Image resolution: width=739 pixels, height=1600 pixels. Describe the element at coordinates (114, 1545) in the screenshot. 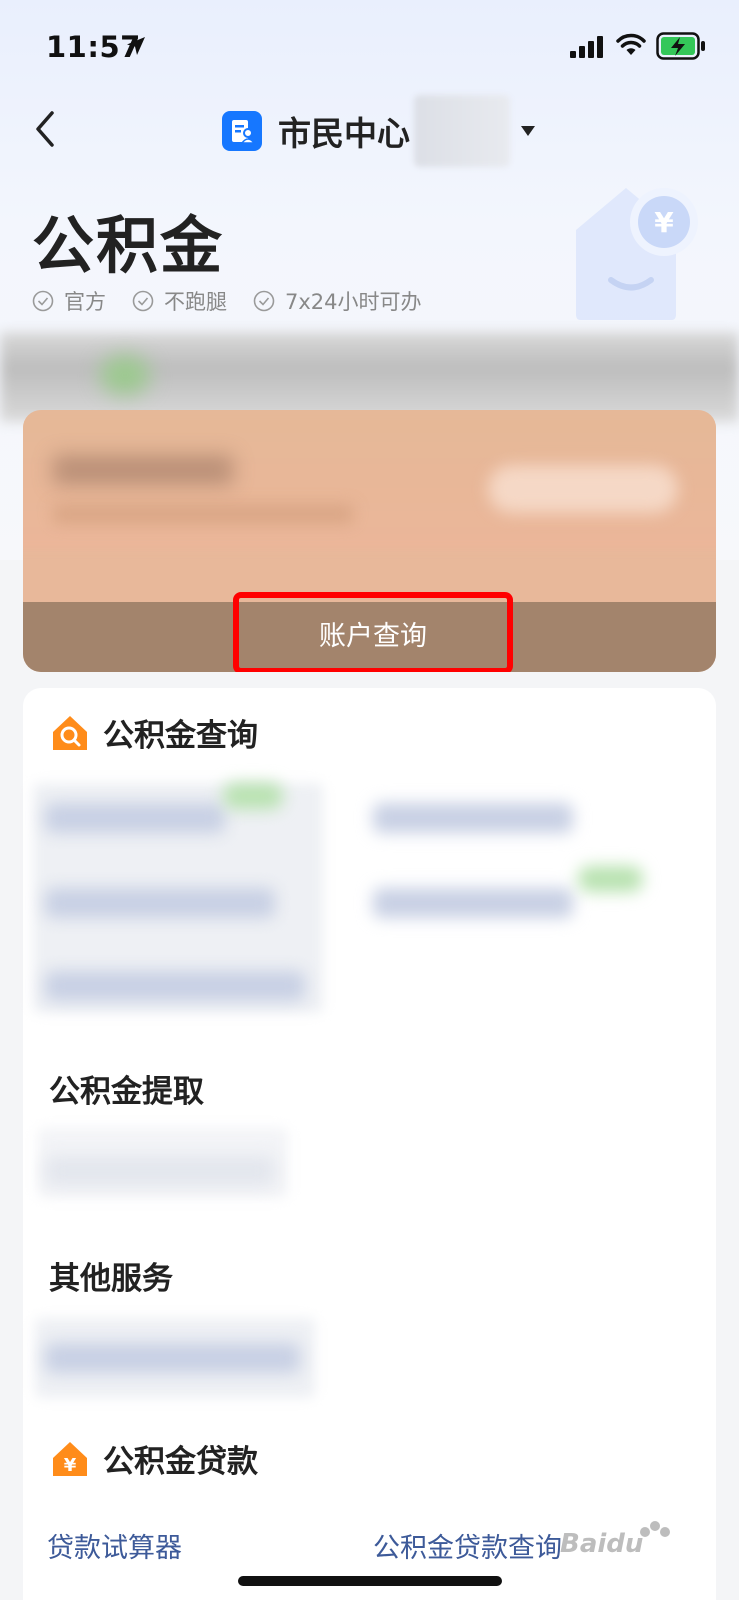

I see `loan-calculator-link: 贷款试算器` at that location.